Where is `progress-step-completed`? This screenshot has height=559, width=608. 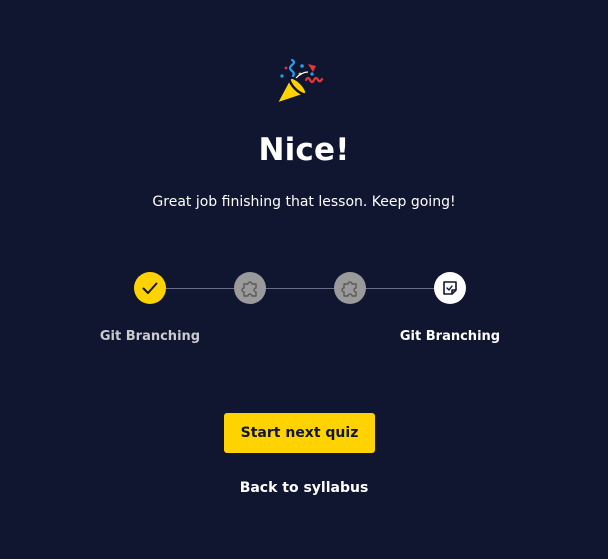 progress-step-completed is located at coordinates (150, 288).